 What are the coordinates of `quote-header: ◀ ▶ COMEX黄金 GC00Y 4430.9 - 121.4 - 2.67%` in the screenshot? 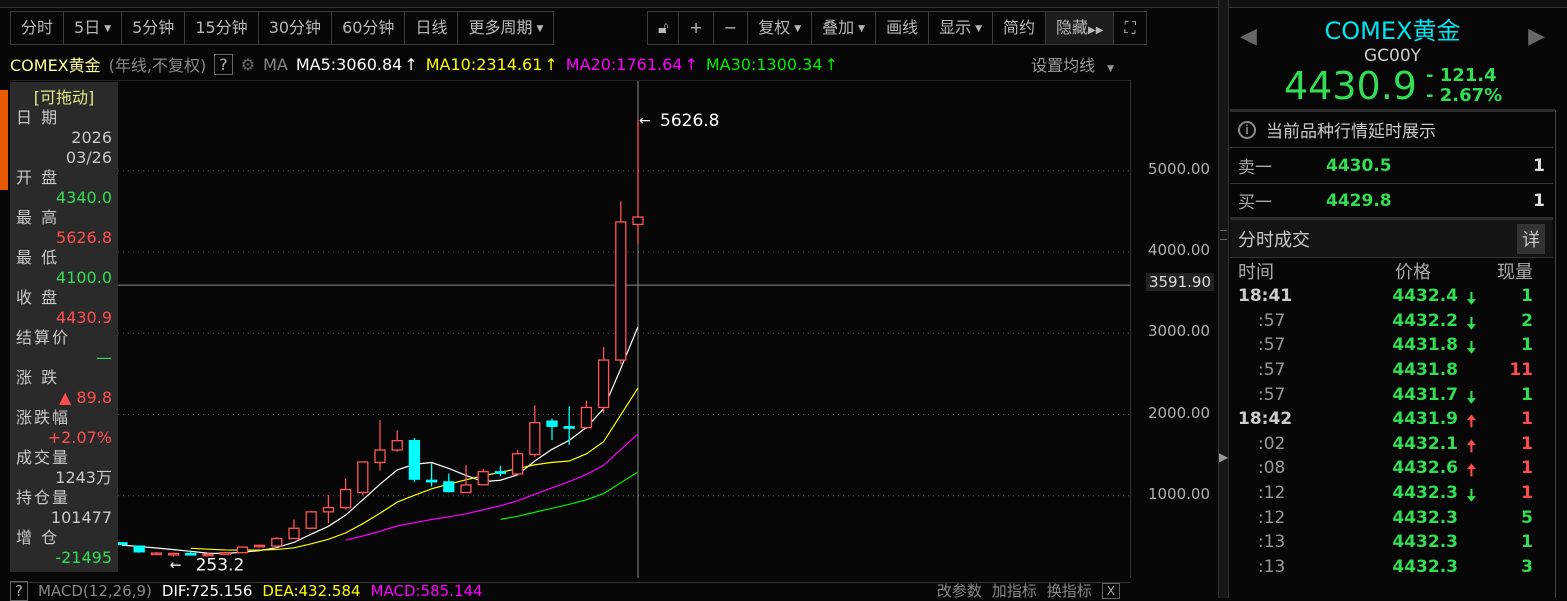 It's located at (1392, 60).